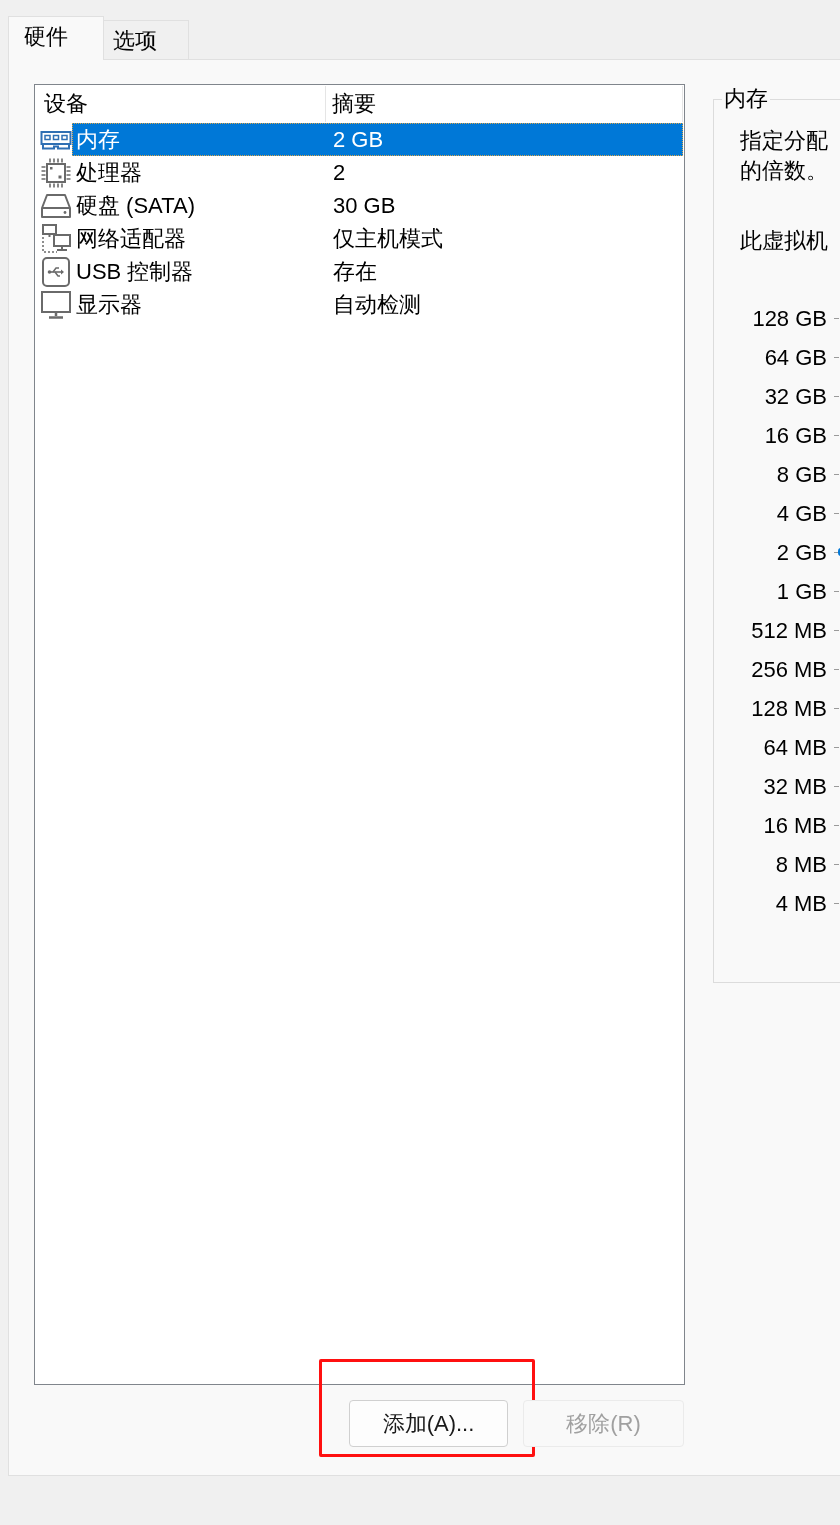  Describe the element at coordinates (795, 396) in the screenshot. I see `scale-label: 32 GB` at that location.